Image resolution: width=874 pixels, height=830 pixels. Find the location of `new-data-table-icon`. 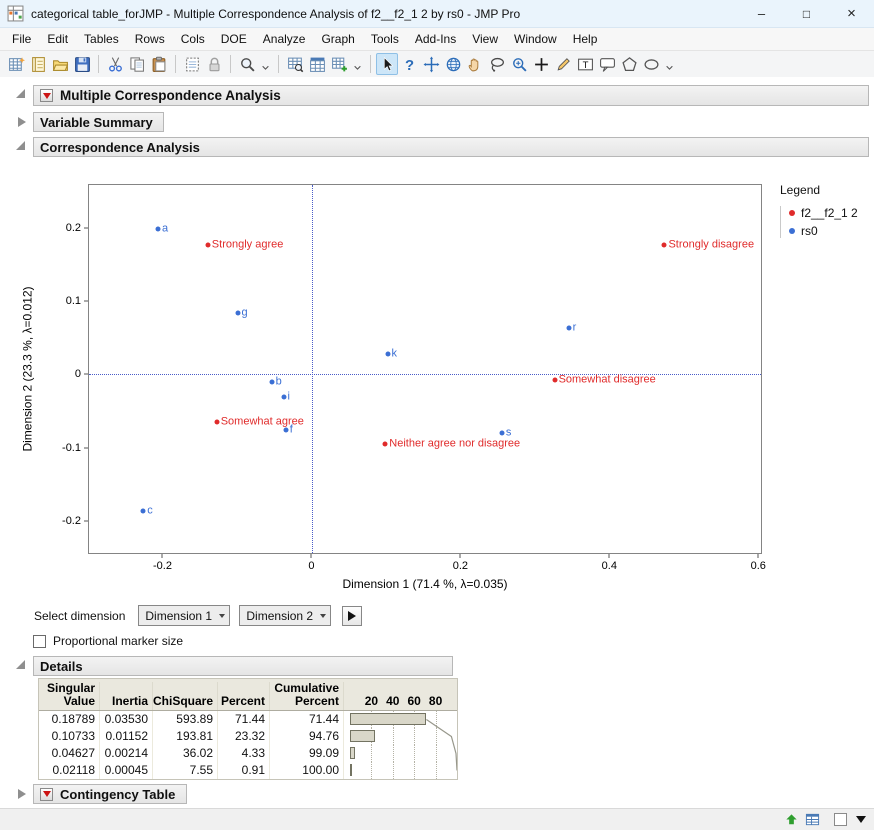

new-data-table-icon is located at coordinates (16, 64).